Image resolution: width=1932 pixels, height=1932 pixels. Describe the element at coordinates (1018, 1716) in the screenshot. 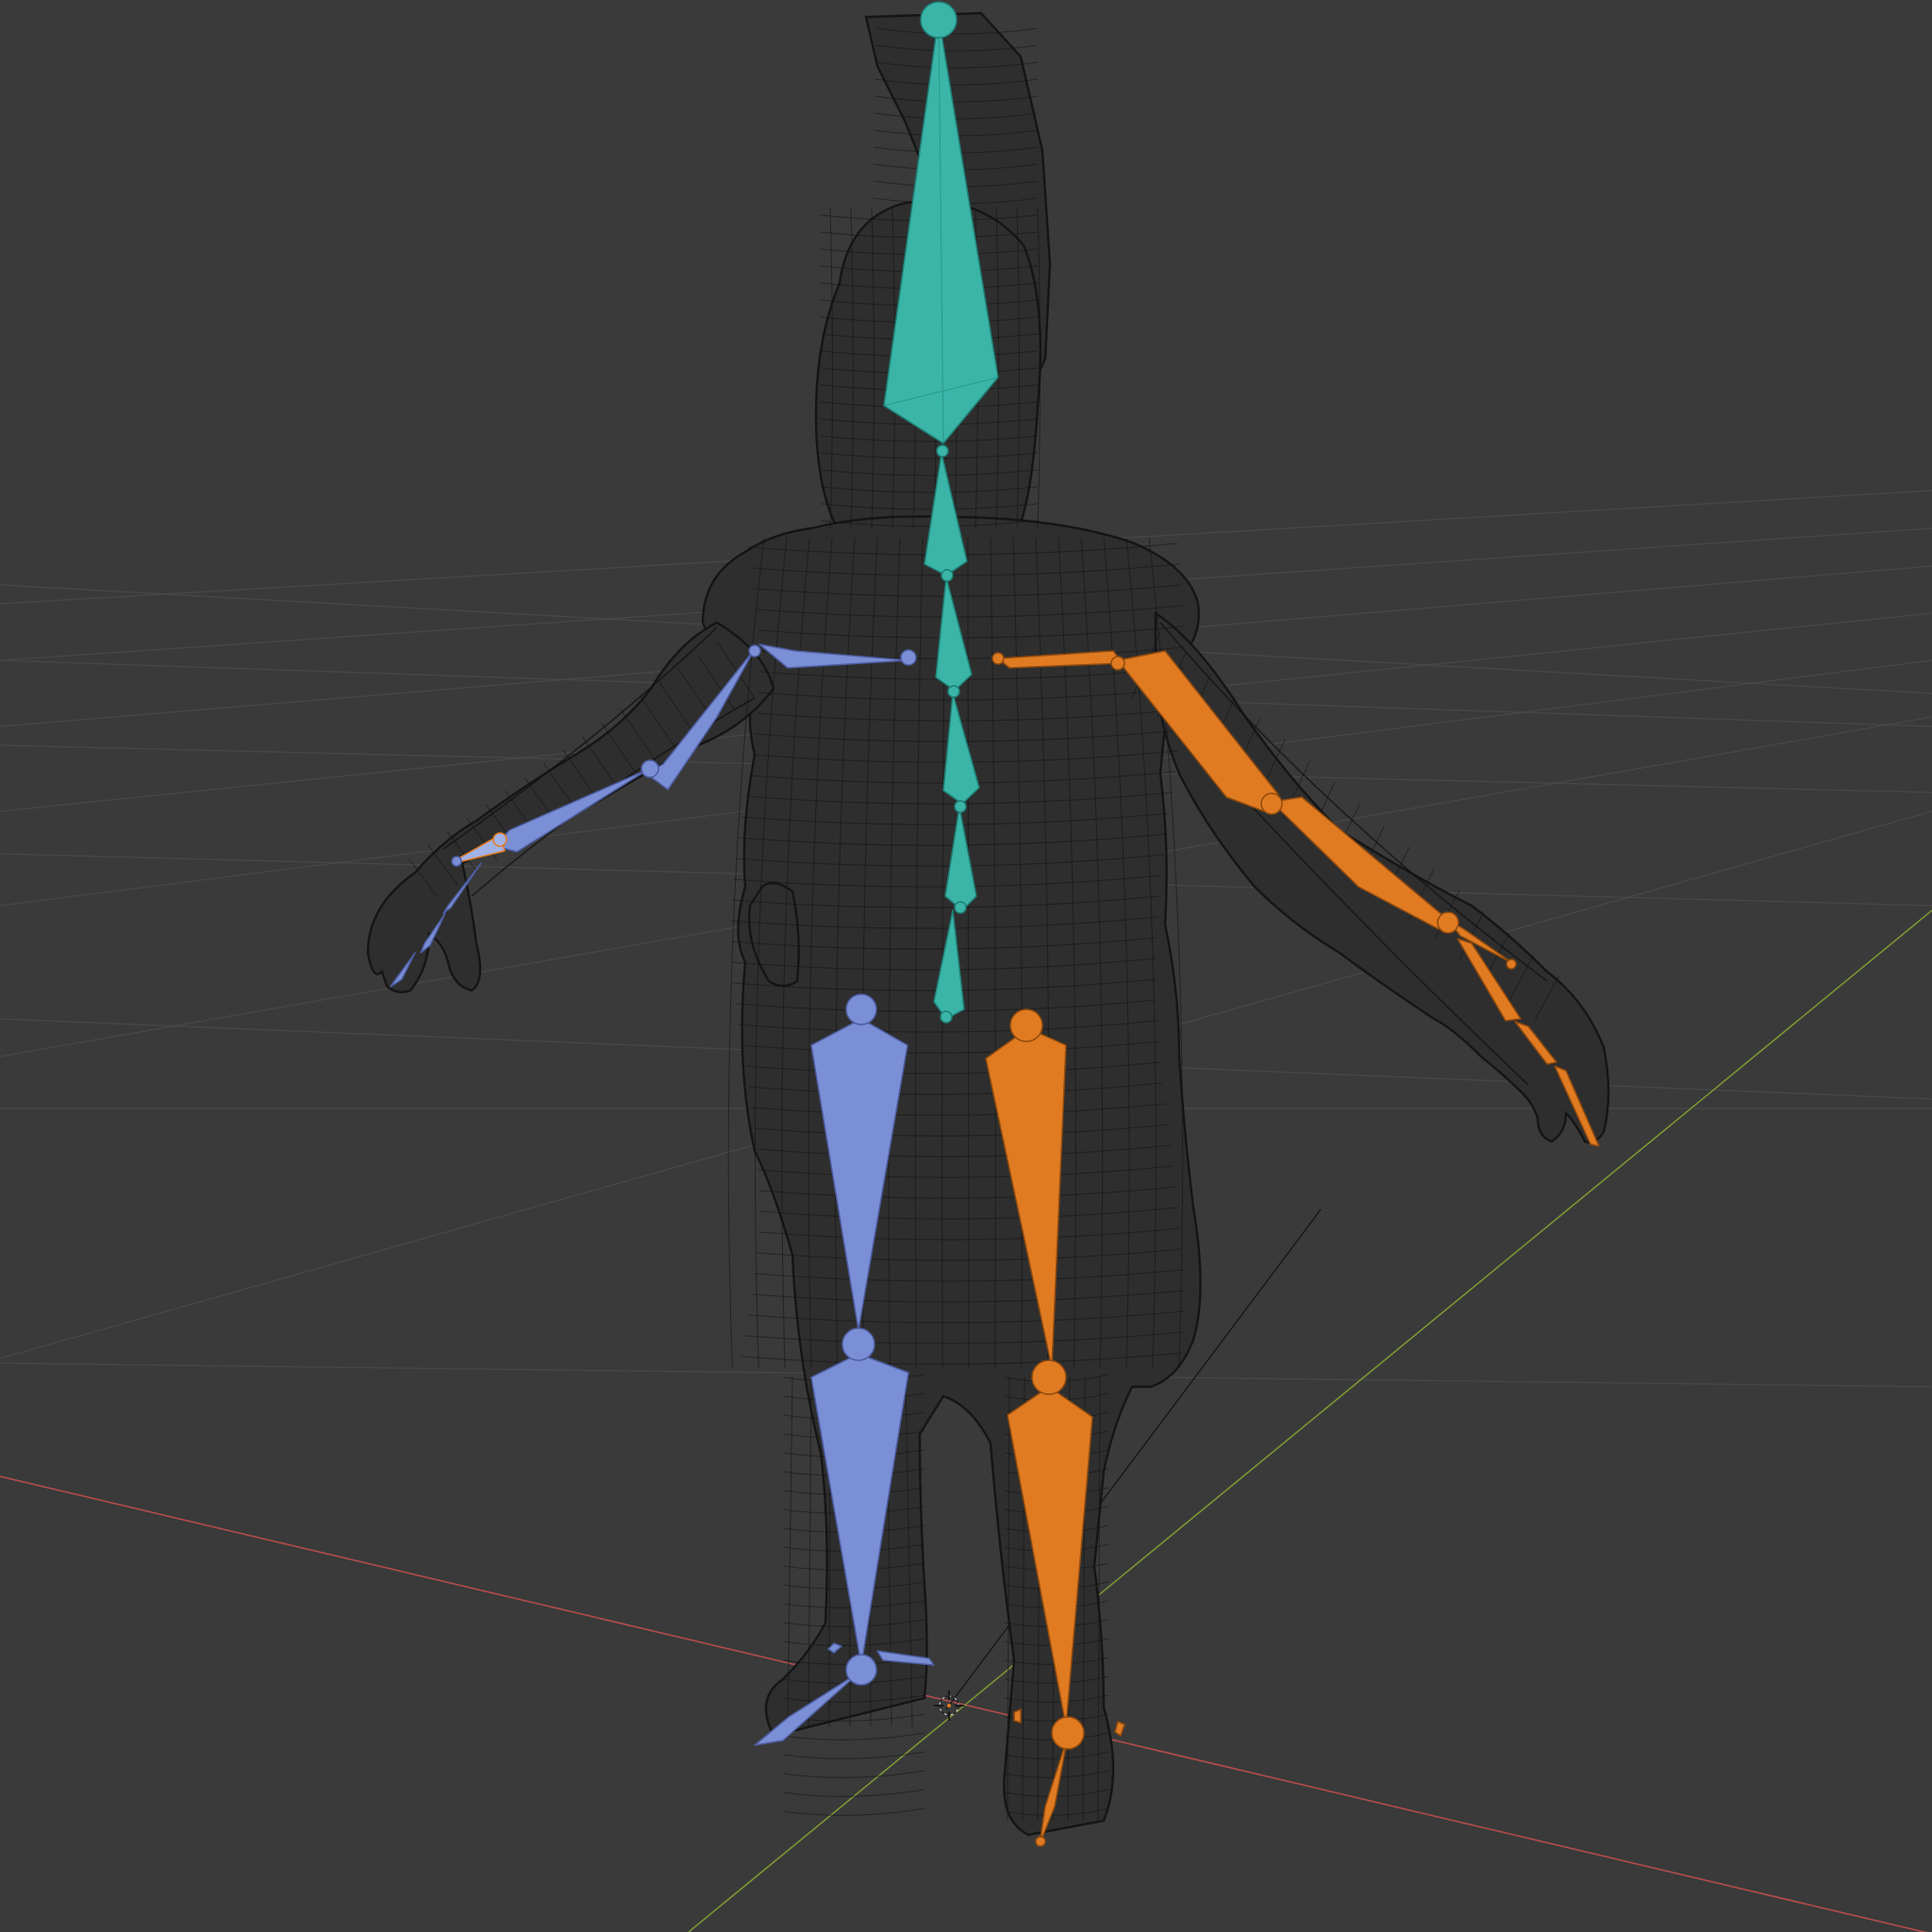

I see `bone-right-toe-ik` at that location.